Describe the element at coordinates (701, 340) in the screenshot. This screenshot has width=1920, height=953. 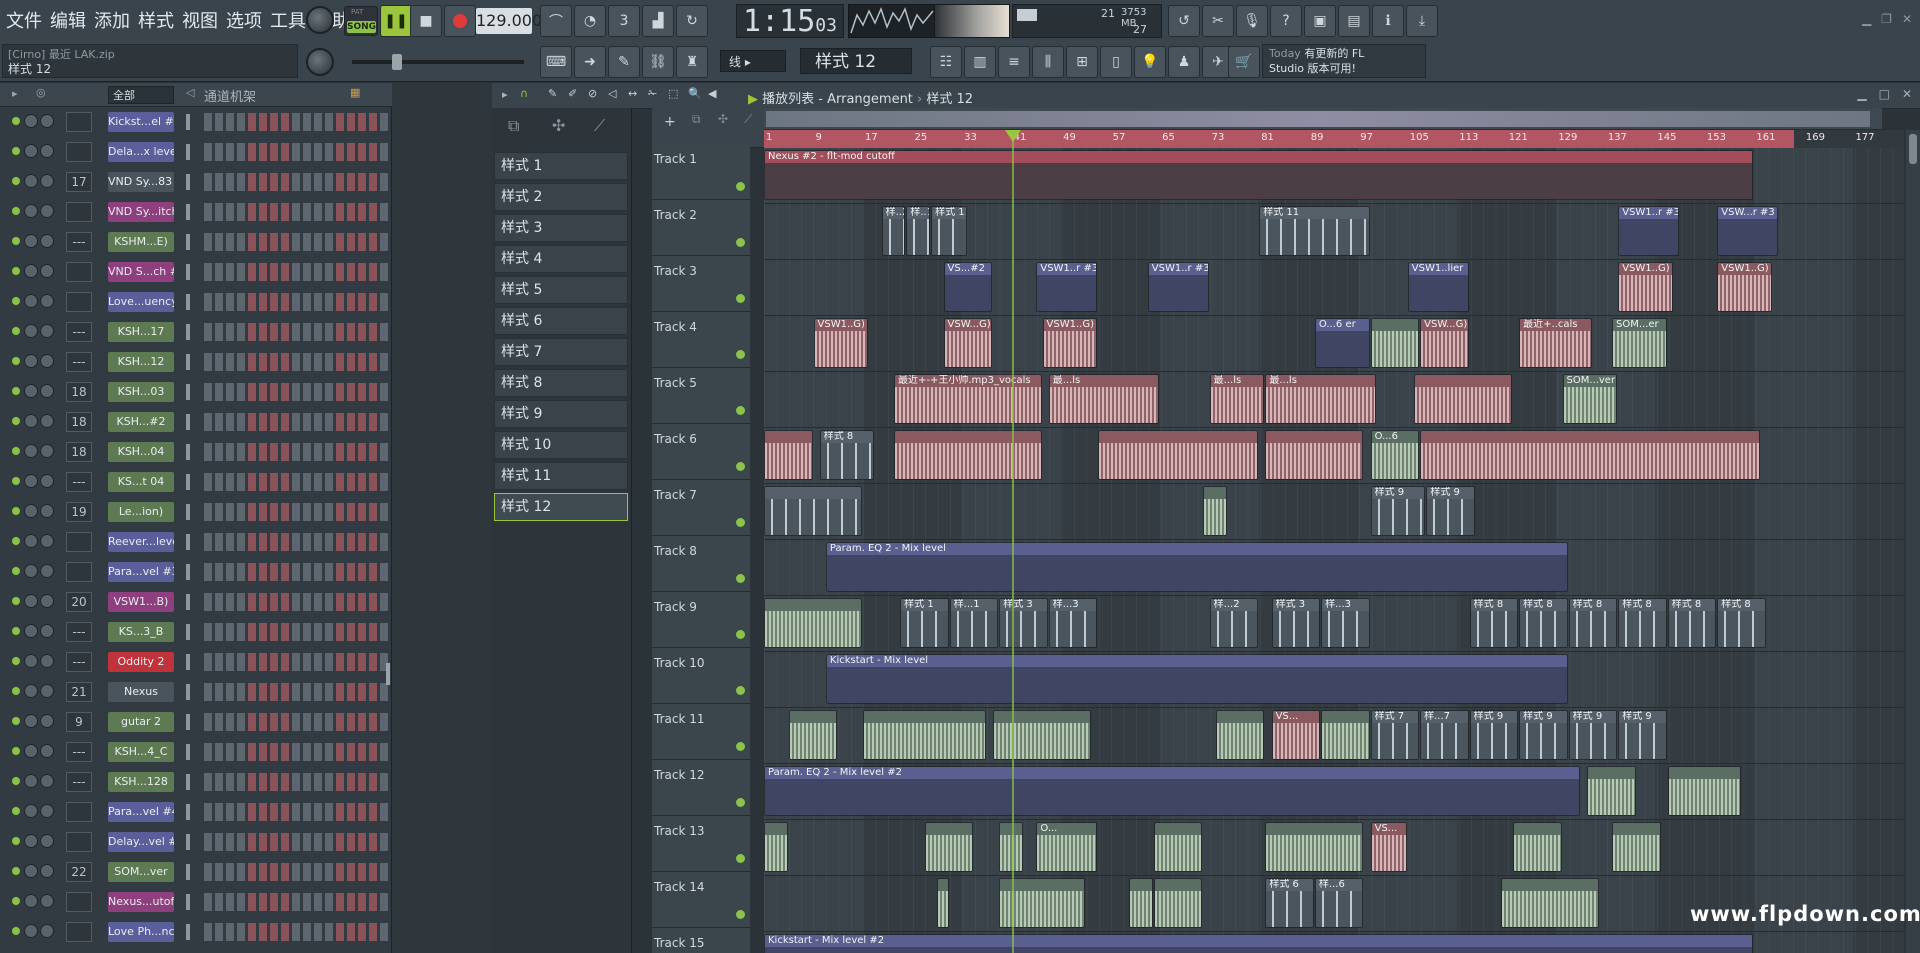
I see `track-header: Track 4` at that location.